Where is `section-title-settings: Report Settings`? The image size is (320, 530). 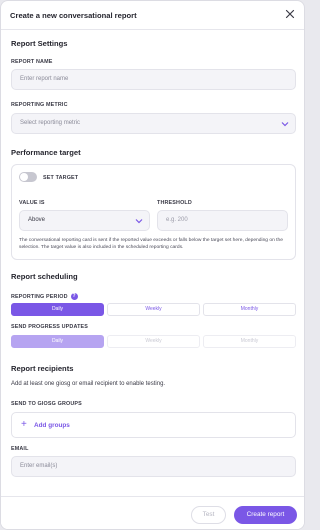
section-title-settings: Report Settings is located at coordinates (39, 43).